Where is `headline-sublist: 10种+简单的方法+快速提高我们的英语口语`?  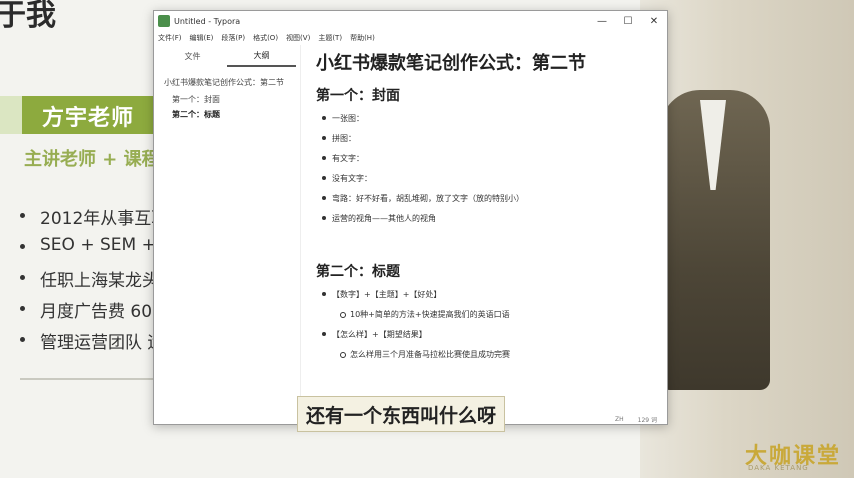 headline-sublist: 10种+简单的方法+快速提高我们的英语口语 is located at coordinates (487, 319).